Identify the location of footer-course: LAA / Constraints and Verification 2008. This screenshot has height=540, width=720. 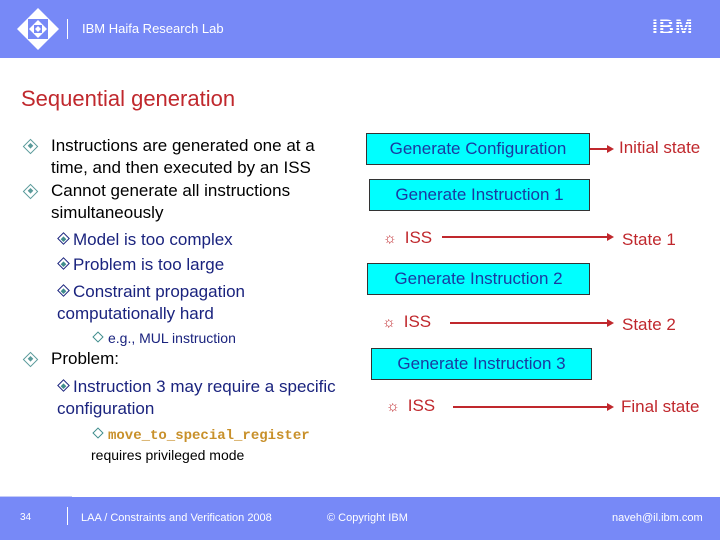
(176, 518).